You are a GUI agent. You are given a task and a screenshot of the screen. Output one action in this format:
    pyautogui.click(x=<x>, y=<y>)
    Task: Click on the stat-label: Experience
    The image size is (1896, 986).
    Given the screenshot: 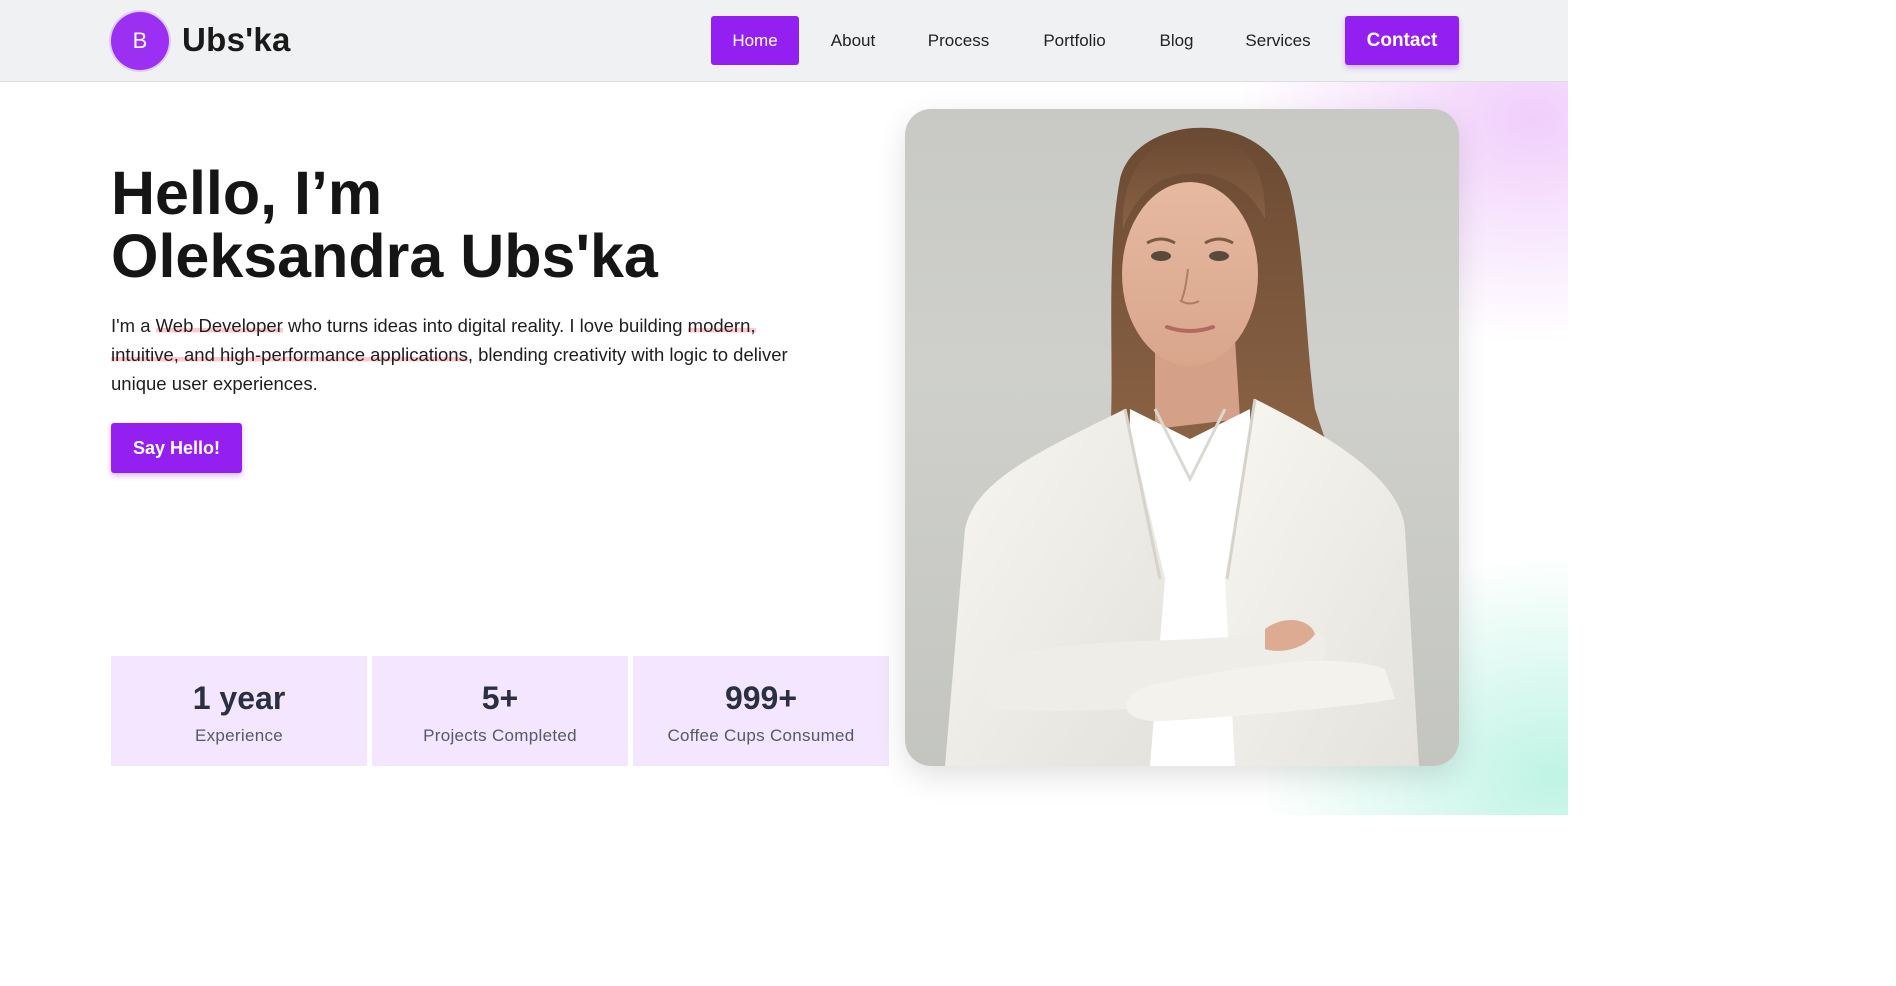 What is the action you would take?
    pyautogui.click(x=239, y=735)
    